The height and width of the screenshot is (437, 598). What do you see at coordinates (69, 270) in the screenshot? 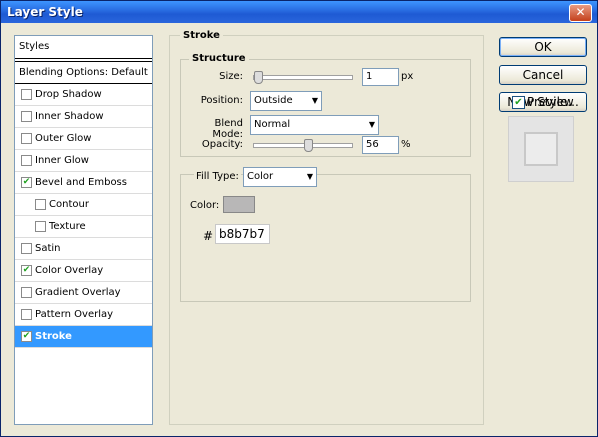
I see `style-item-label: Color Overlay` at bounding box center [69, 270].